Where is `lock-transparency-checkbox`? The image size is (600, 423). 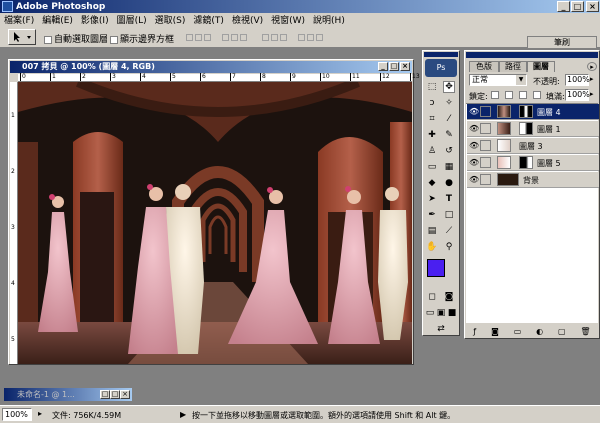 lock-transparency-checkbox is located at coordinates (495, 95).